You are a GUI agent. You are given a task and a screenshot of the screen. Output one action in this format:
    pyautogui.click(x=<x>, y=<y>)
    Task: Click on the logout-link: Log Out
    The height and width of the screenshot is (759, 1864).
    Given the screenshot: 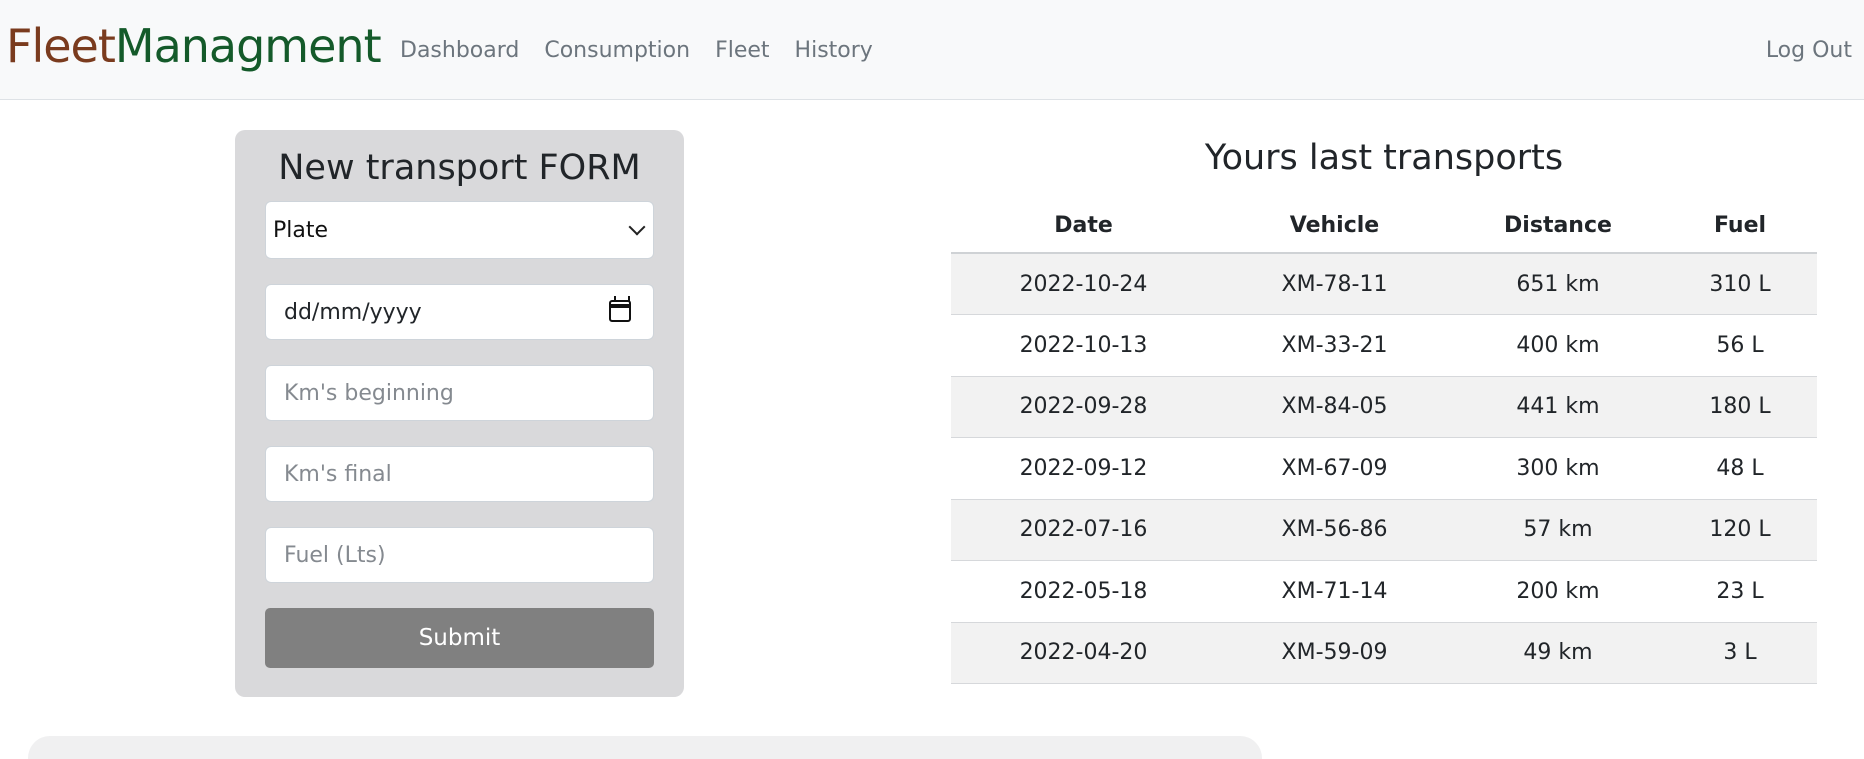 What is the action you would take?
    pyautogui.click(x=1809, y=51)
    